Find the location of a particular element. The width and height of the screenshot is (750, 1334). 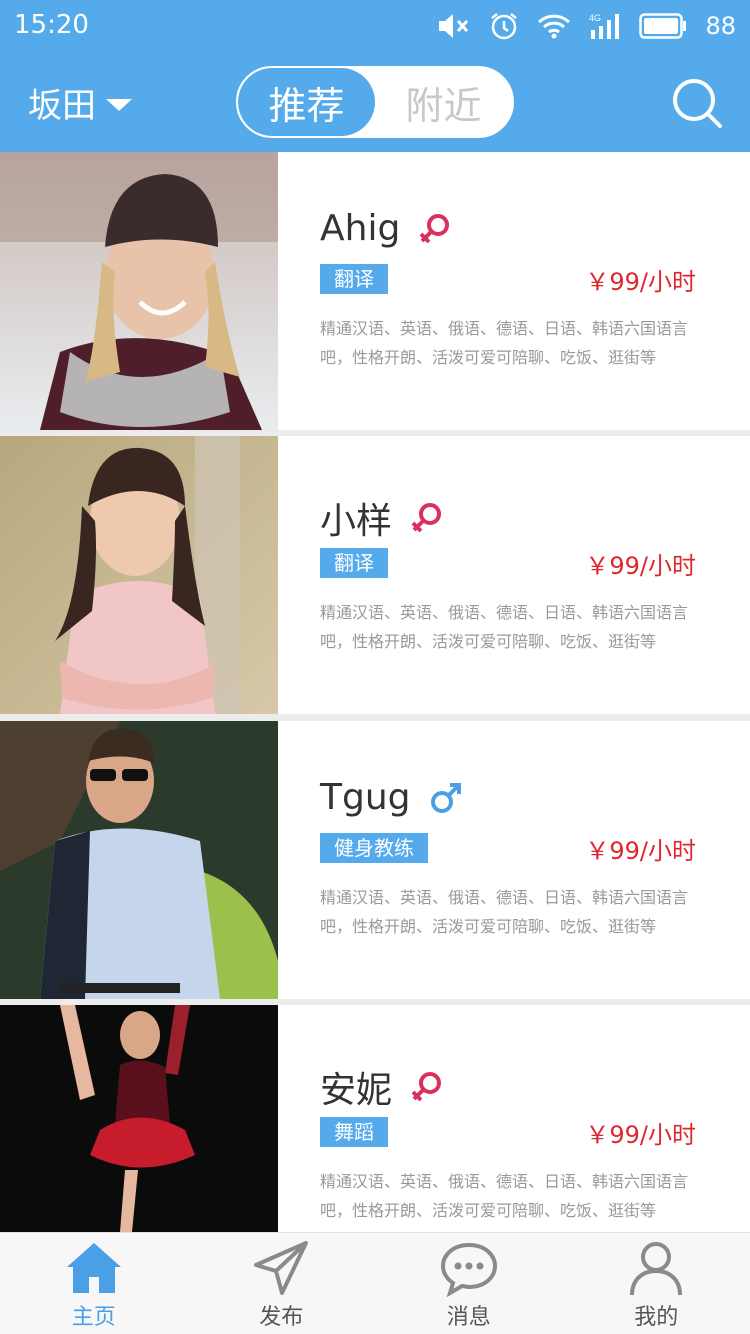

wifi-icon is located at coordinates (554, 26).